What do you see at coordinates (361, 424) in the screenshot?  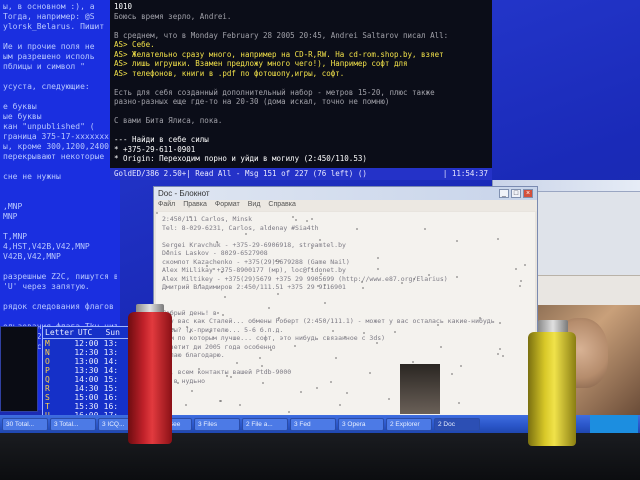 I see `taskbar-button: 3 Opera` at bounding box center [361, 424].